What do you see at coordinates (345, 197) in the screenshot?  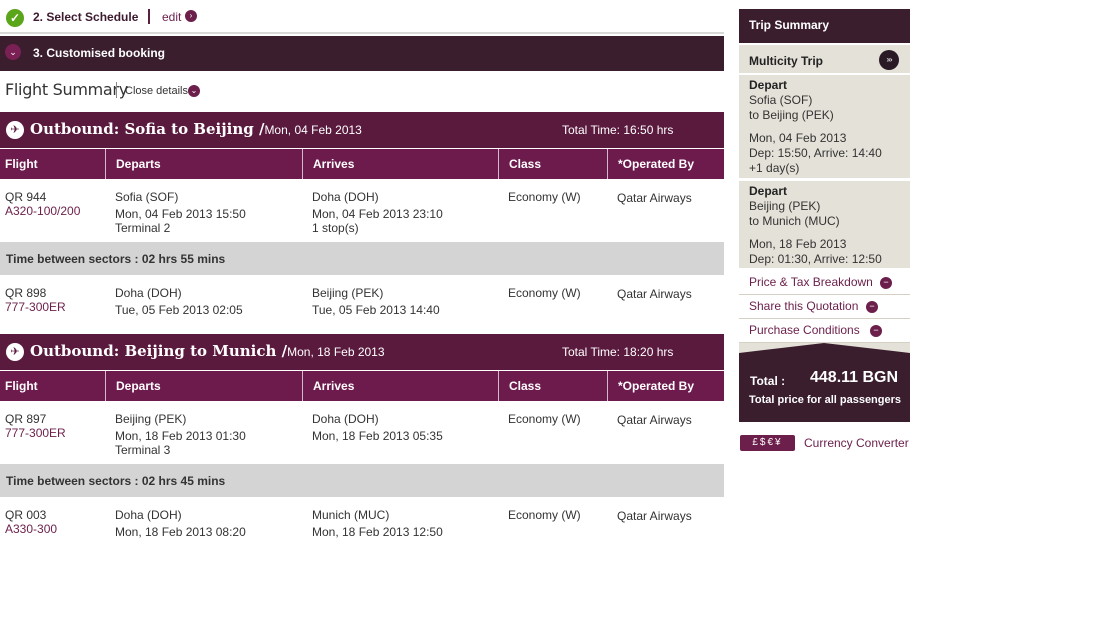 I see `arr-place: Doha (DOH)` at bounding box center [345, 197].